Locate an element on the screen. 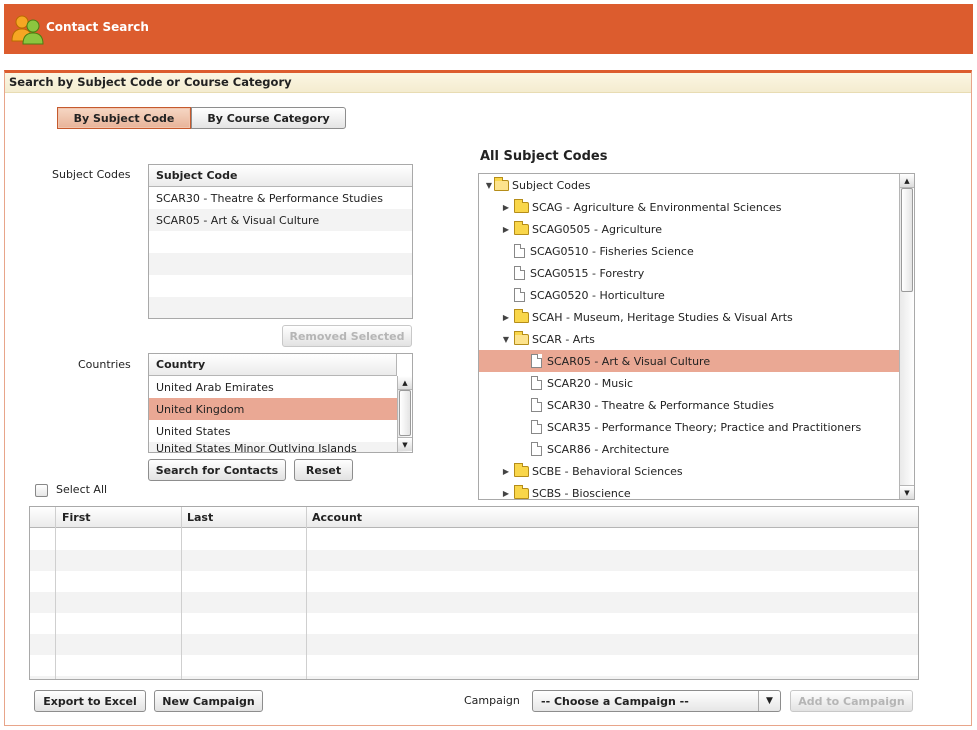  by-subject-code-tab: By Subject Code is located at coordinates (124, 118).